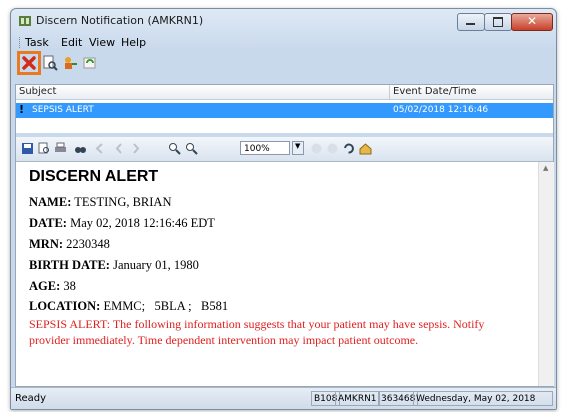 The image size is (562, 412). What do you see at coordinates (365, 148) in the screenshot?
I see `home-icon` at bounding box center [365, 148].